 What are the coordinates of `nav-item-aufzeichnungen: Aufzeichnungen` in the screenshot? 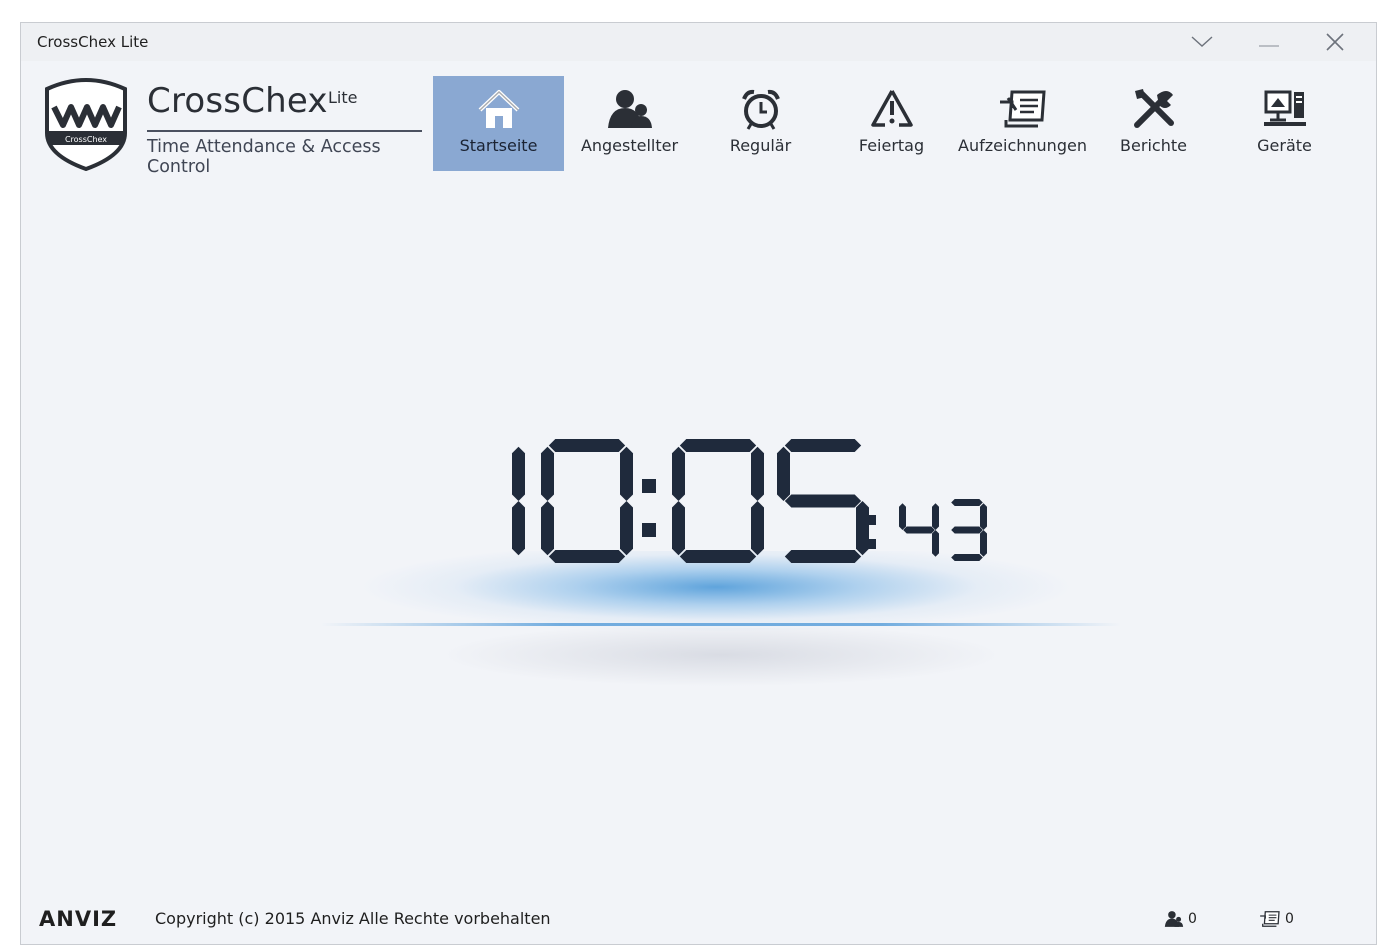 It's located at (1022, 123).